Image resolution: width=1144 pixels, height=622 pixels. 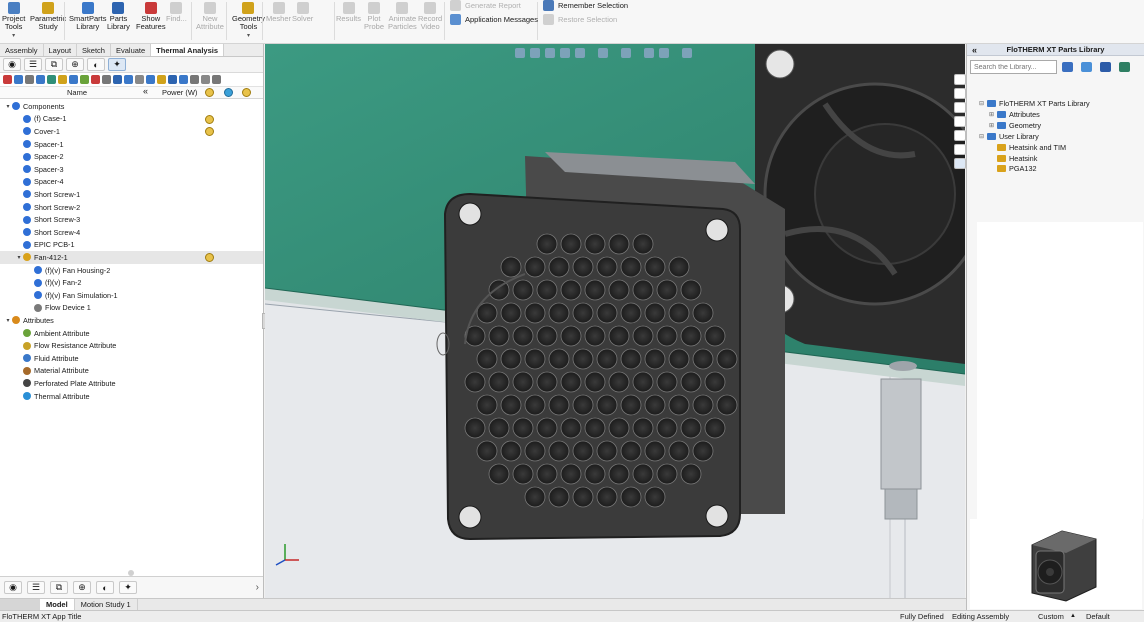 What do you see at coordinates (1034, 103) in the screenshot?
I see `library-item: ⊟ FloTHERM XT Parts Library` at bounding box center [1034, 103].